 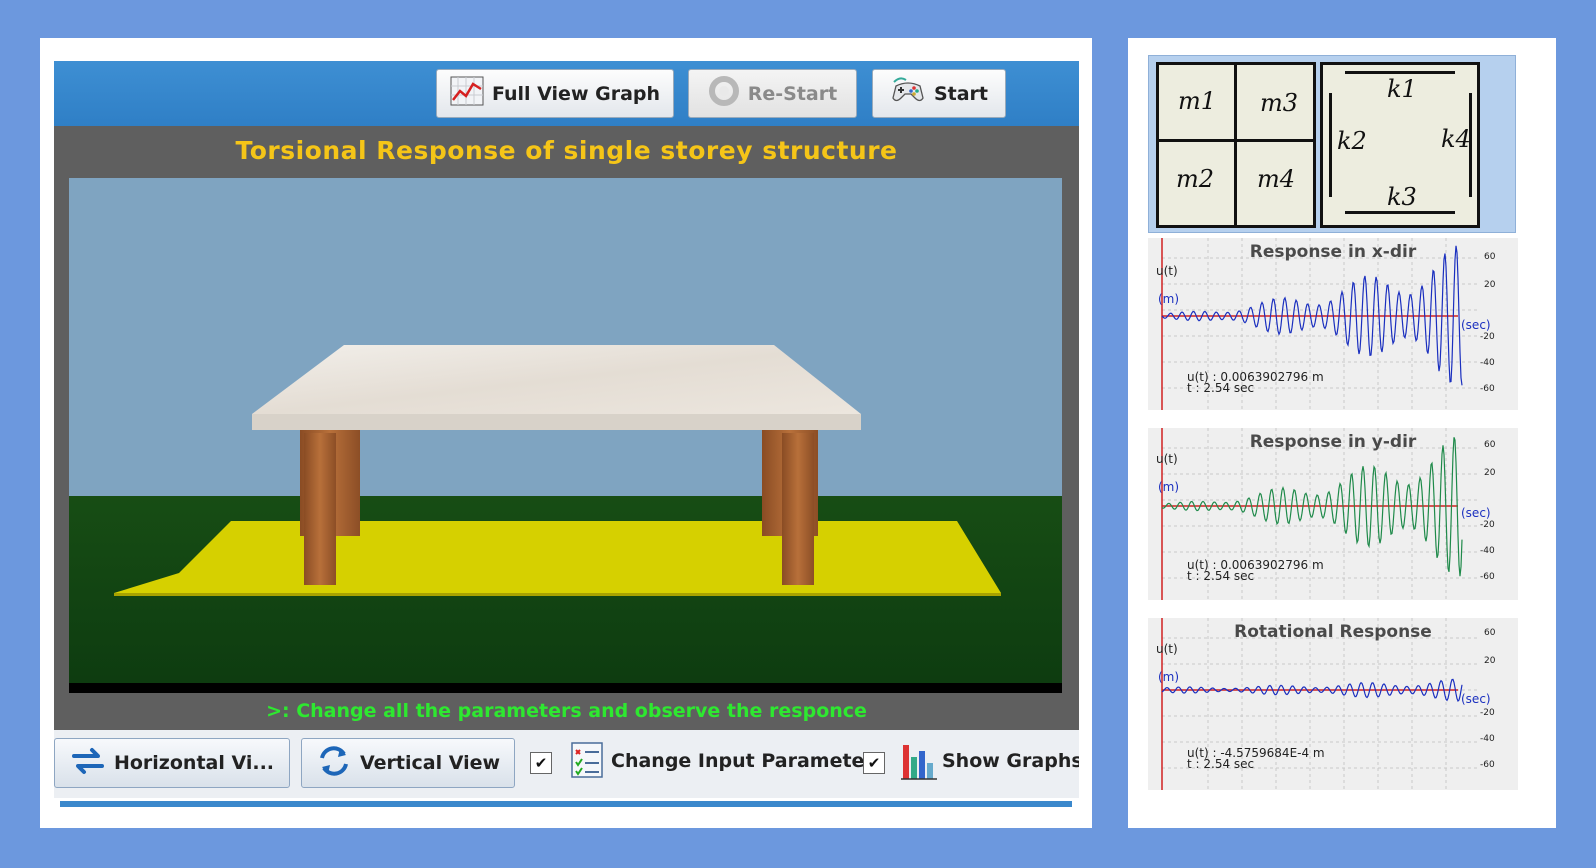 What do you see at coordinates (1279, 103) in the screenshot?
I see `mass-label: m3` at bounding box center [1279, 103].